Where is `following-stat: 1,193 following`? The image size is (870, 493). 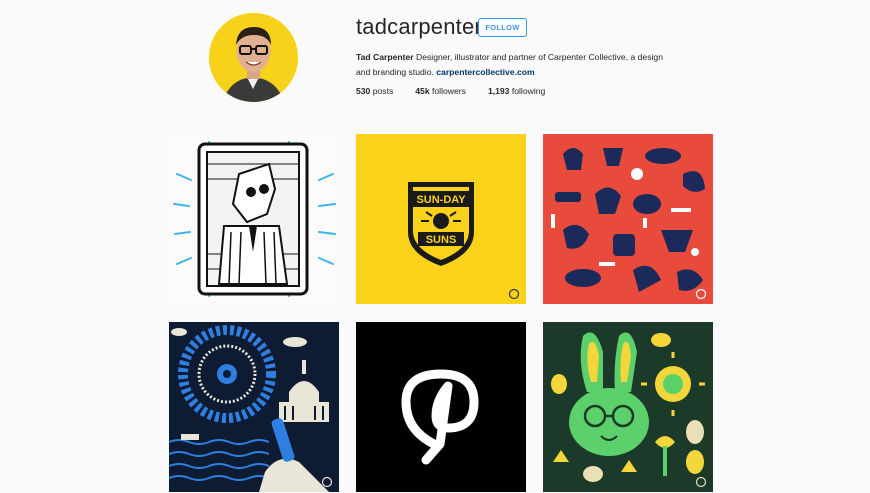
following-stat: 1,193 following is located at coordinates (516, 91).